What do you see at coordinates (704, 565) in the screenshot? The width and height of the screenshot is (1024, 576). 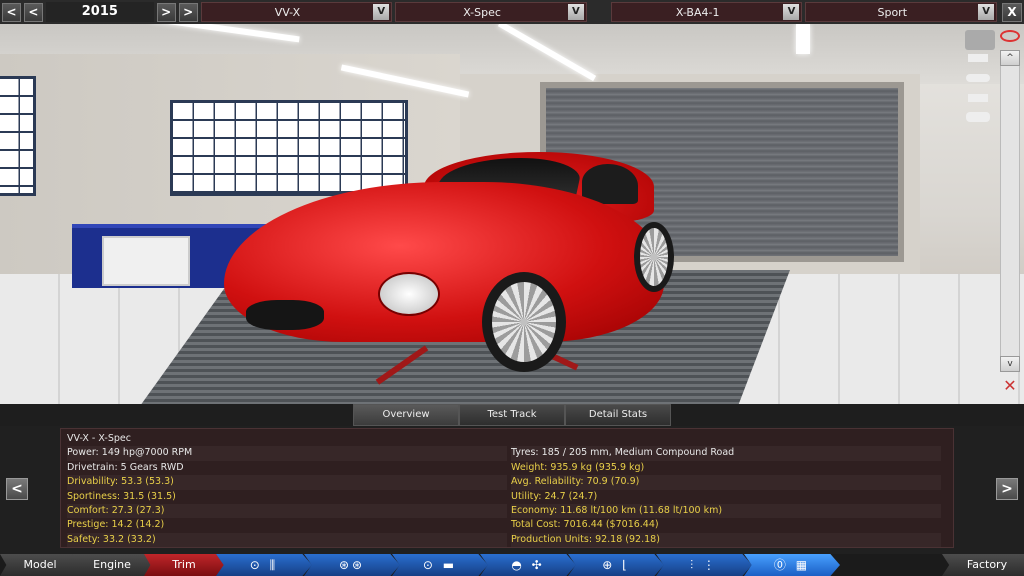 I see `nav-suspension-icon: ⫶ ⋮` at bounding box center [704, 565].